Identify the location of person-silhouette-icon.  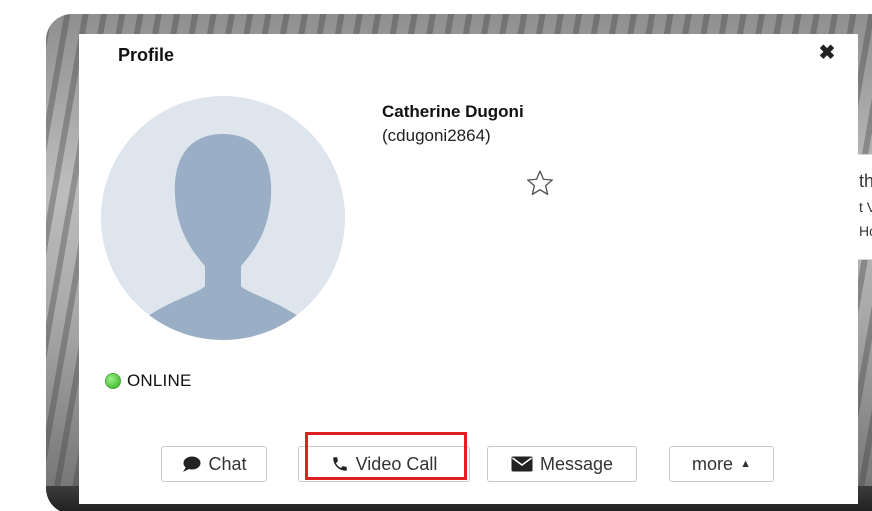
(223, 218).